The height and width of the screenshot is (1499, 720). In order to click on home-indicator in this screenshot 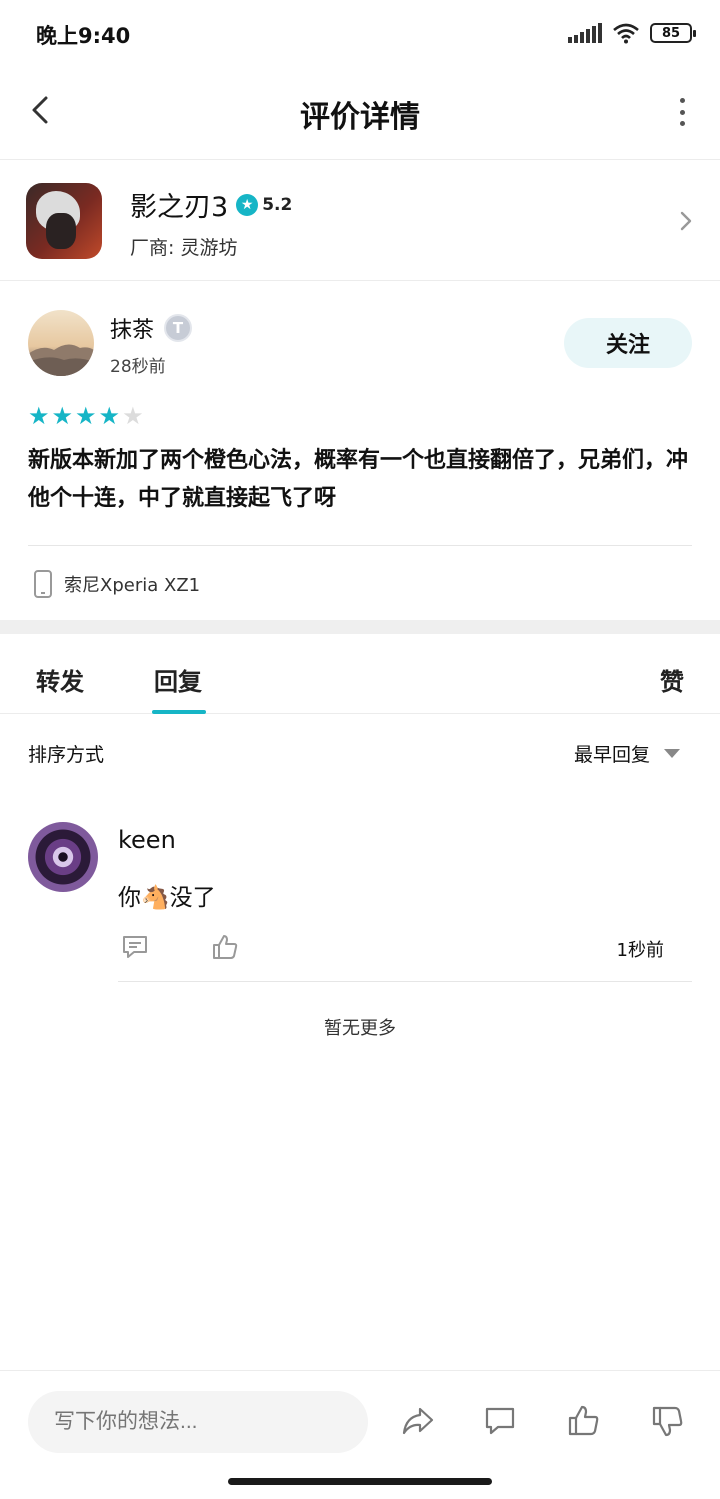, I will do `click(360, 1481)`.